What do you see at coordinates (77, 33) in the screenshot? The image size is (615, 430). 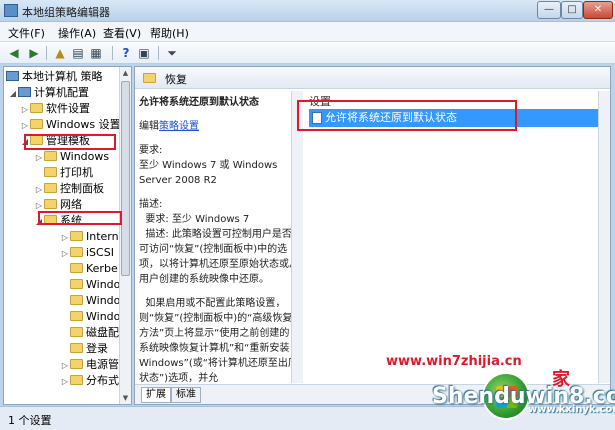 I see `menu-action: 操作(A)` at bounding box center [77, 33].